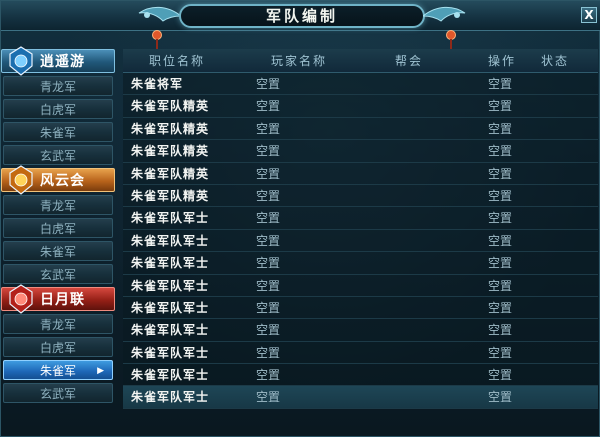 The height and width of the screenshot is (437, 600). What do you see at coordinates (502, 61) in the screenshot?
I see `header-action: 操作` at bounding box center [502, 61].